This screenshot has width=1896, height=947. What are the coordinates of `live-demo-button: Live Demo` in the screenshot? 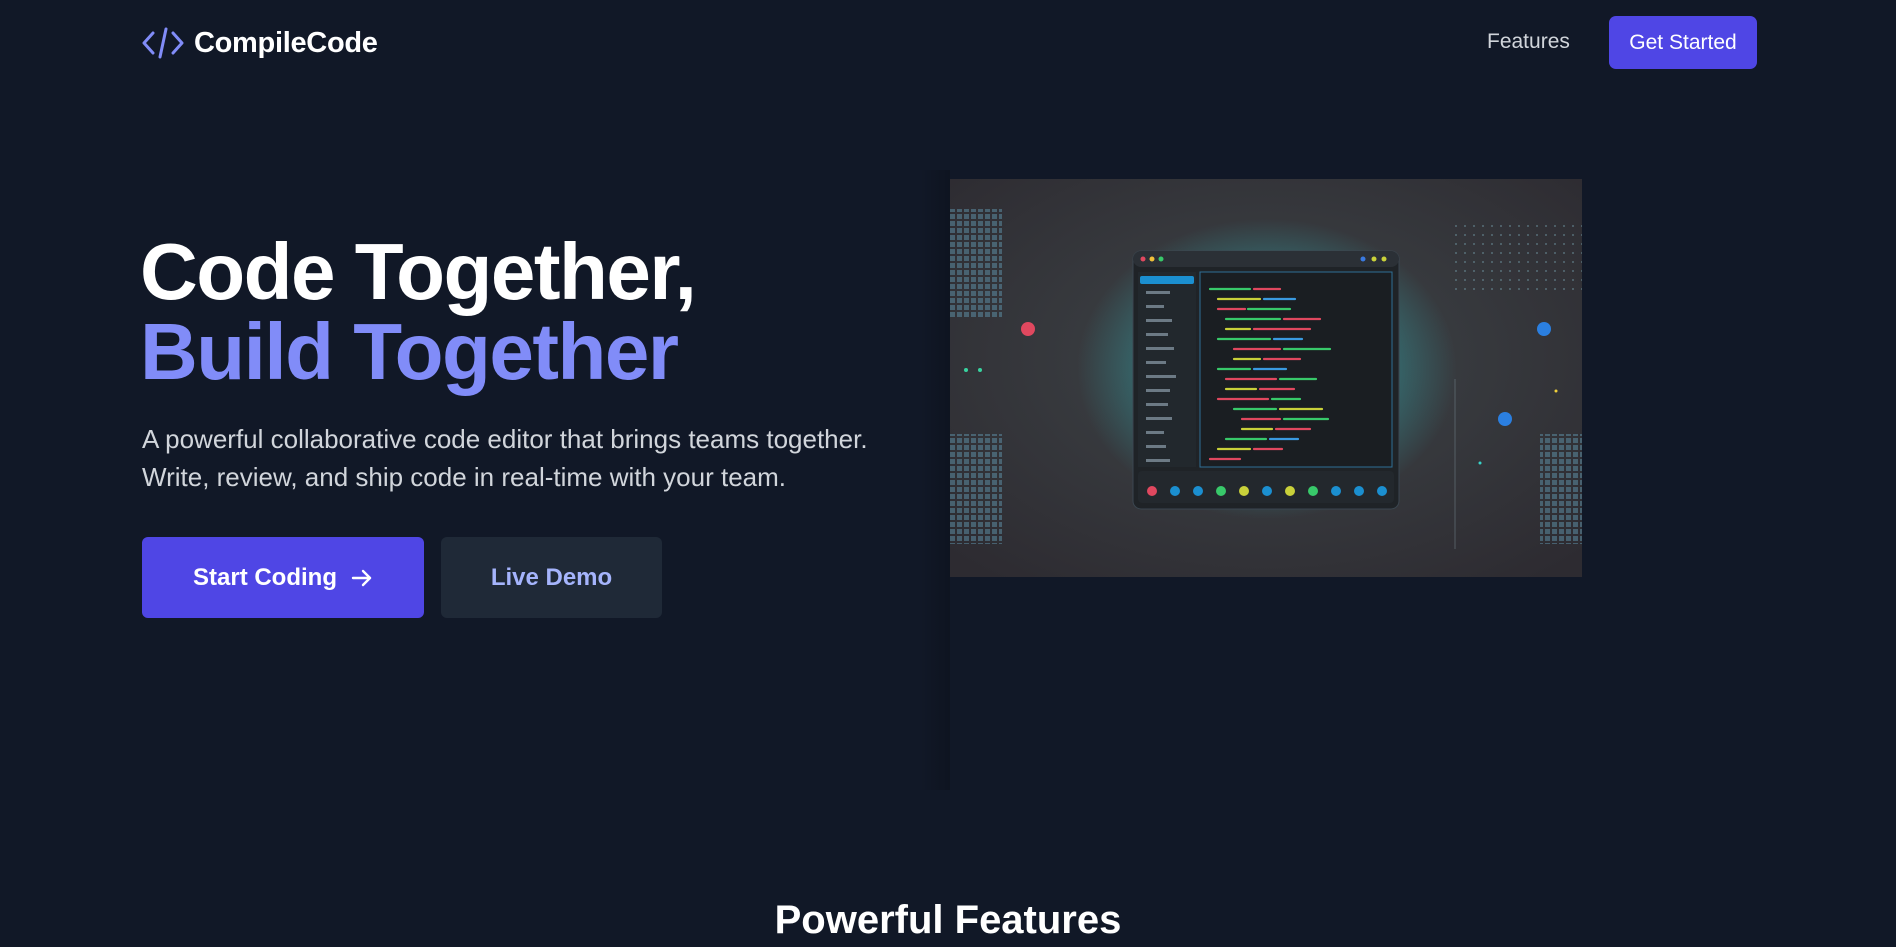 It's located at (551, 577).